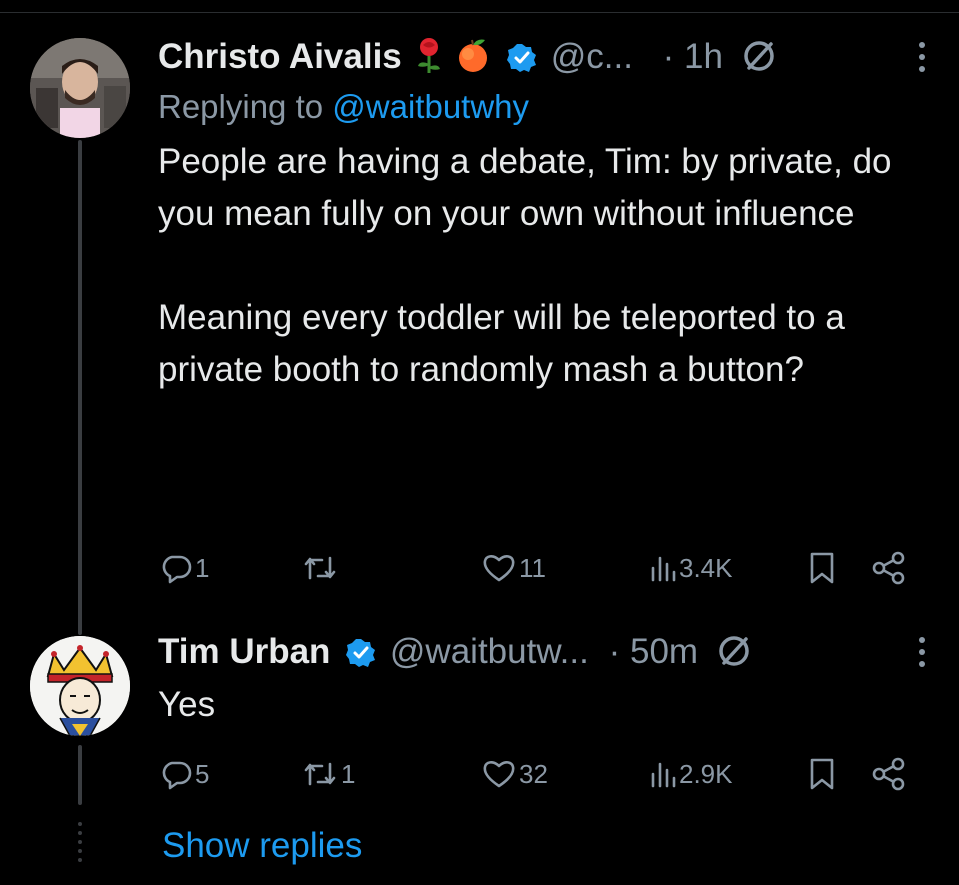 The width and height of the screenshot is (959, 885). Describe the element at coordinates (543, 107) in the screenshot. I see `replying-to: Replying to @waitbutwhy` at that location.